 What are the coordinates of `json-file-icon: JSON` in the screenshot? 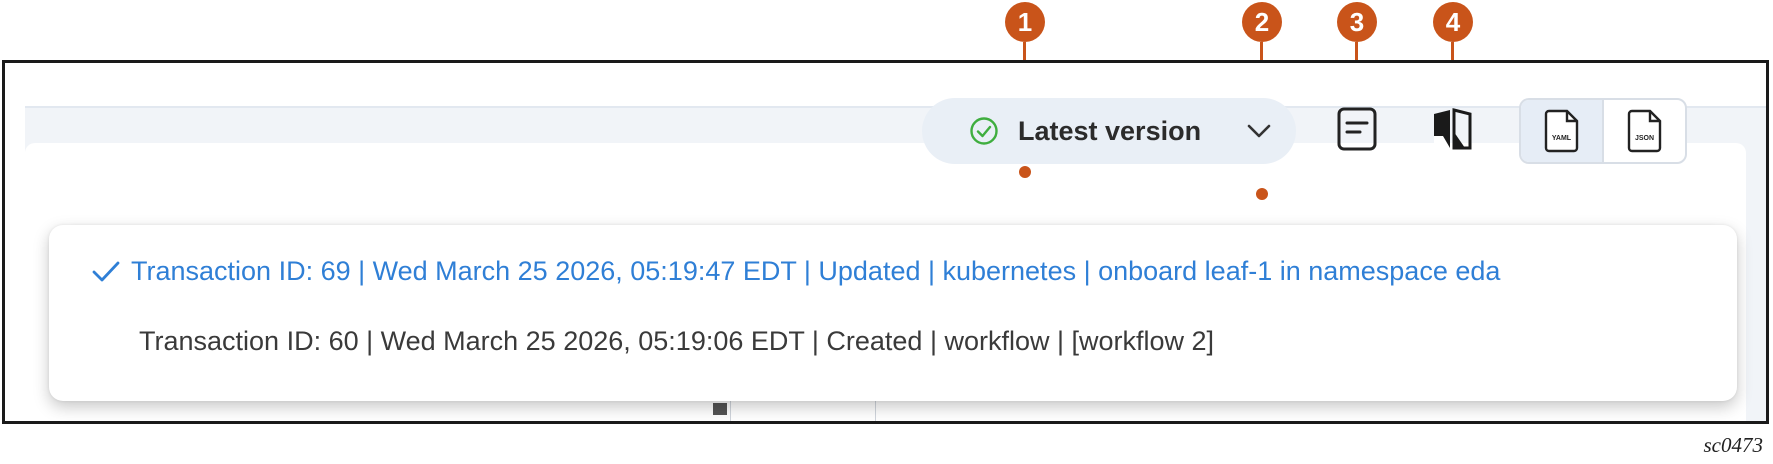 It's located at (1645, 131).